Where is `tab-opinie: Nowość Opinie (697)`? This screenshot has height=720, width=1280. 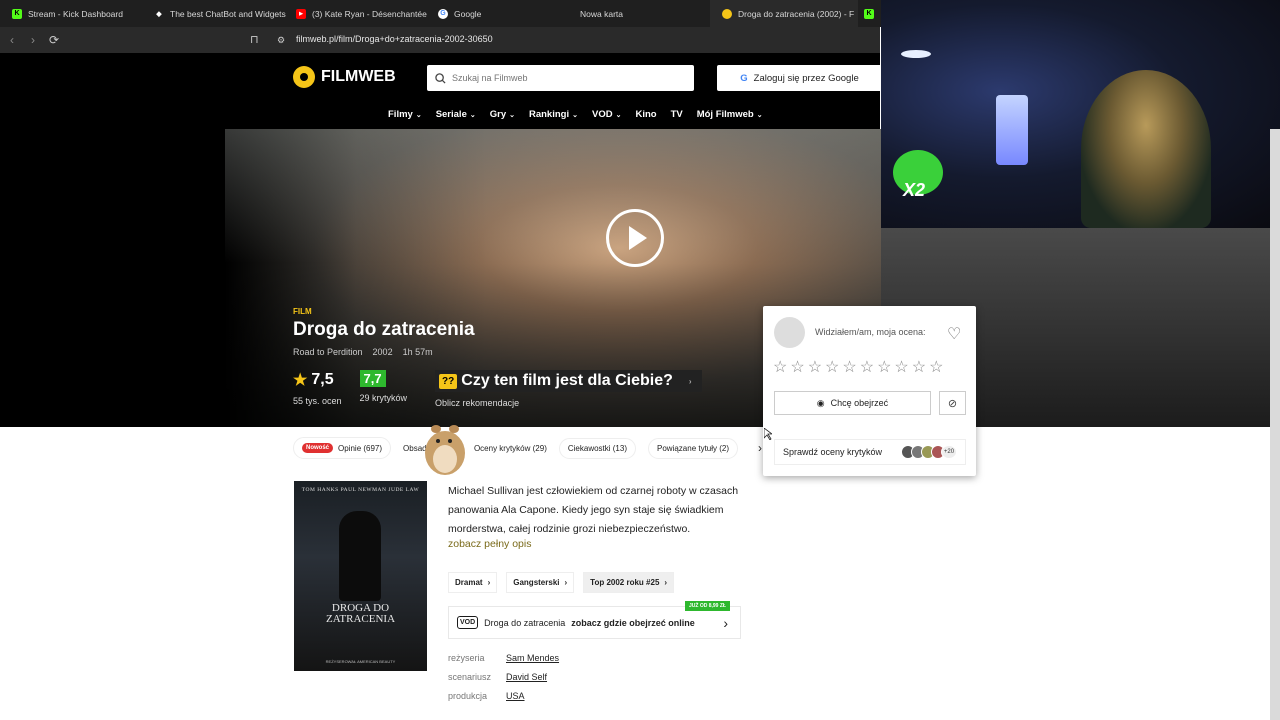 tab-opinie: Nowość Opinie (697) is located at coordinates (342, 448).